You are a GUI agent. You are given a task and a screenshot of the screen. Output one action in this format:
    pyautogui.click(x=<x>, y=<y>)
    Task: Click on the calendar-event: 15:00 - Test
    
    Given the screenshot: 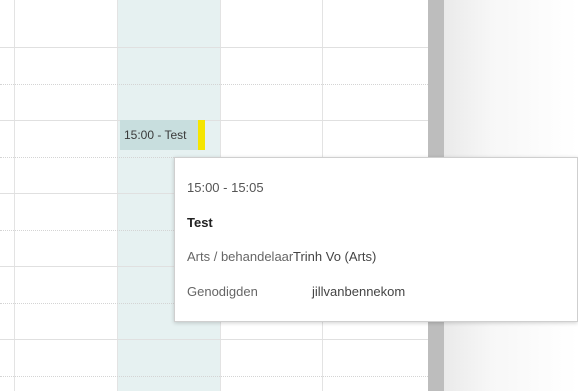 What is the action you would take?
    pyautogui.click(x=162, y=135)
    